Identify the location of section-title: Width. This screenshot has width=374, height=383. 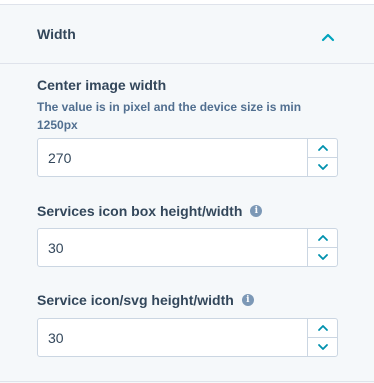
(56, 34).